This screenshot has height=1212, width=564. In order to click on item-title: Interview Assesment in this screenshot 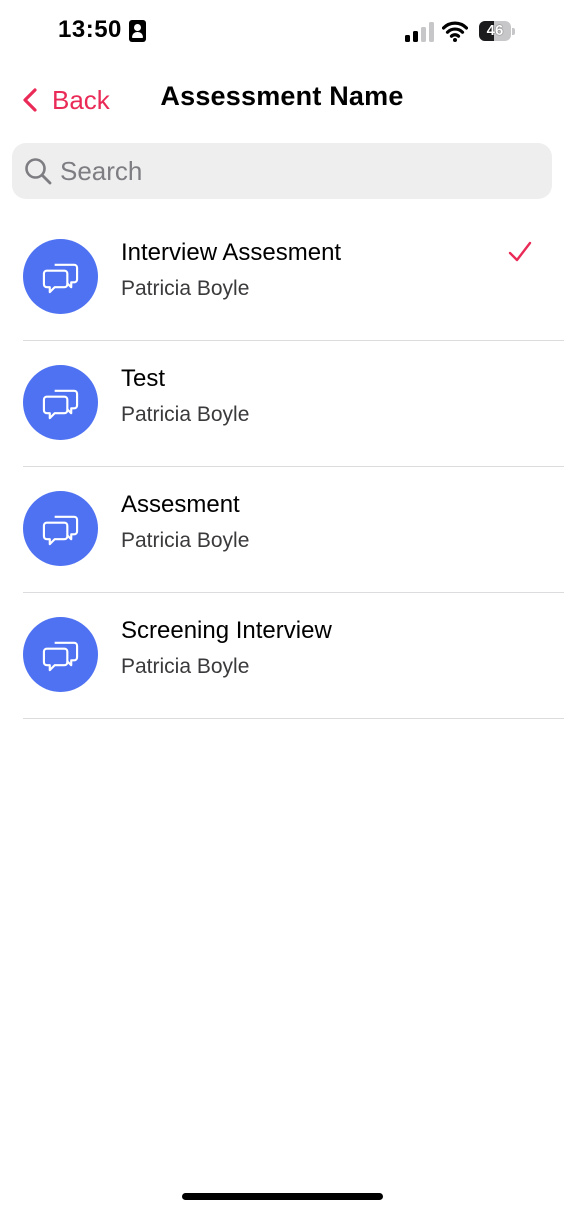, I will do `click(231, 252)`.